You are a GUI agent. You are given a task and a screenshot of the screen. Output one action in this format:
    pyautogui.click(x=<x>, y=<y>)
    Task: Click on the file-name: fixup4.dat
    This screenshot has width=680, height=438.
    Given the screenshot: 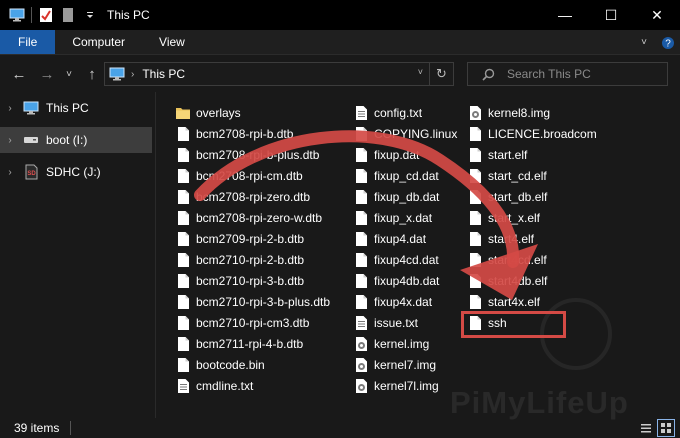 What is the action you would take?
    pyautogui.click(x=400, y=238)
    